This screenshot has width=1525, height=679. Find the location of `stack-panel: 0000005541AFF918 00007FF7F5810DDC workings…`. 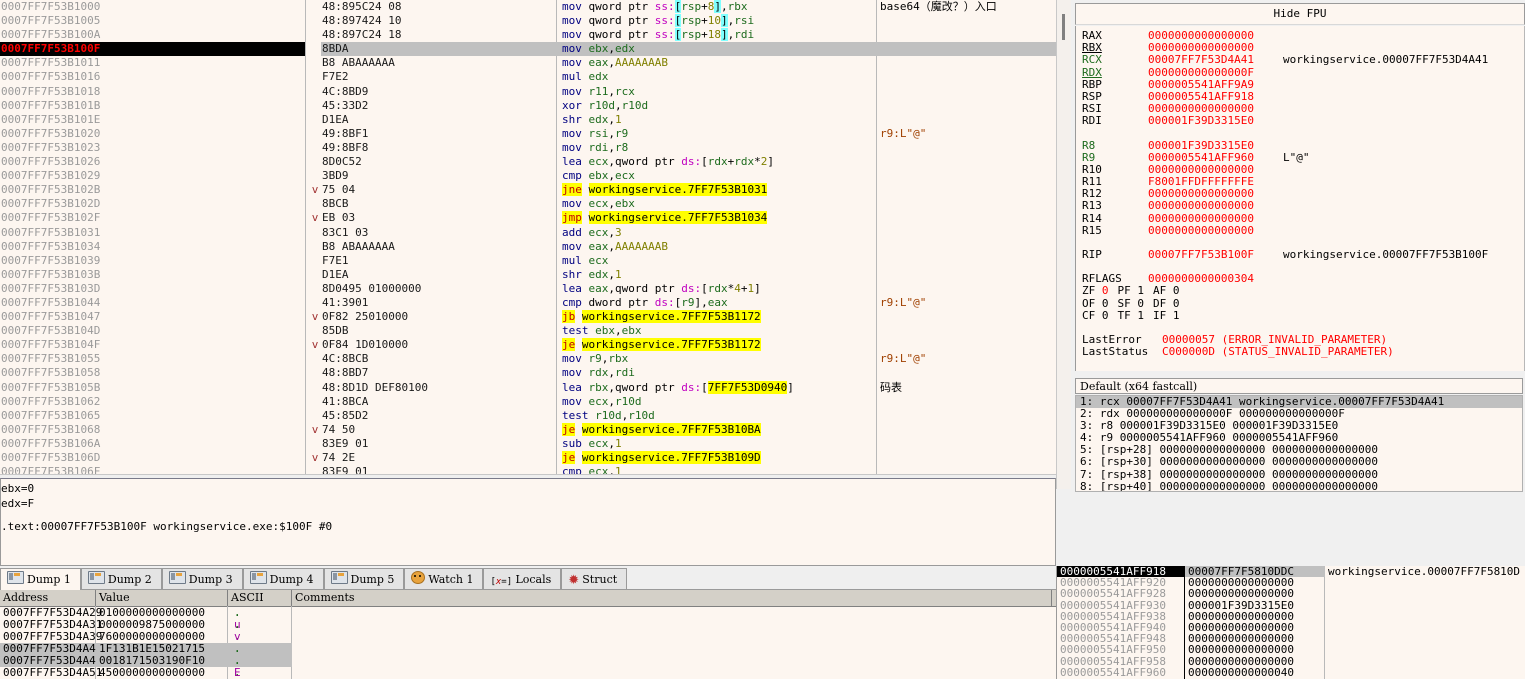

stack-panel: 0000005541AFF918 00007FF7F5810DDC workings… is located at coordinates (1290, 622).